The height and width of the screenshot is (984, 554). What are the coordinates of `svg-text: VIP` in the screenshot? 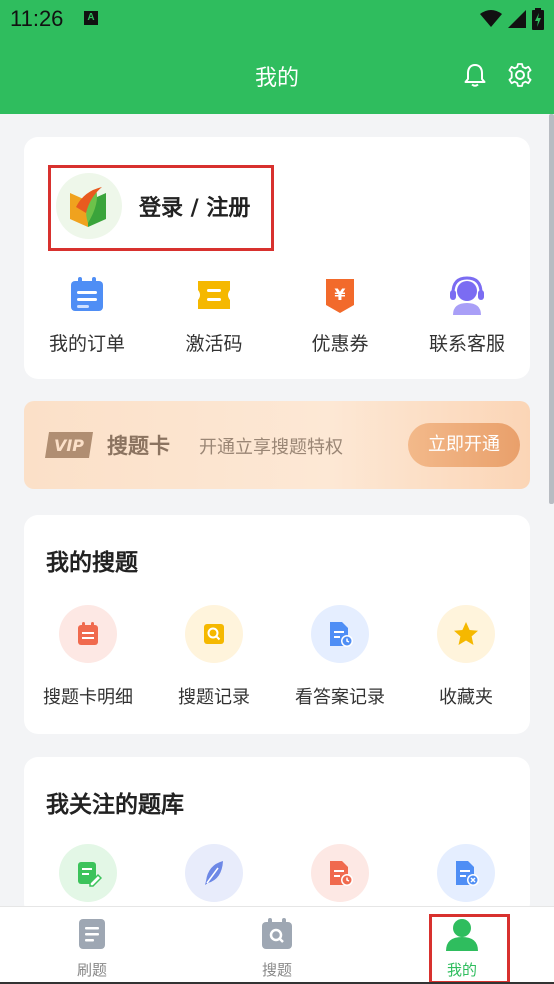 It's located at (69, 445).